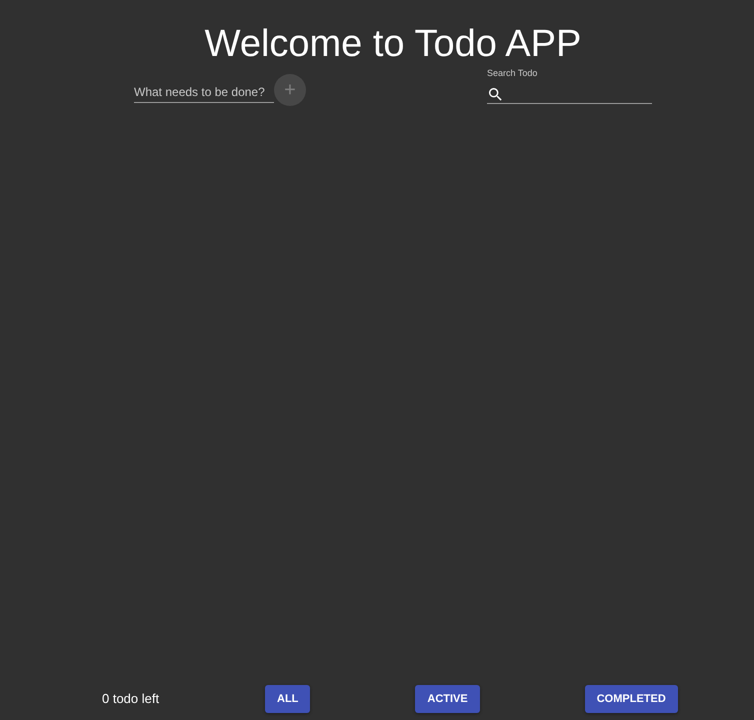 This screenshot has width=754, height=720. I want to click on search-label: Search Todo, so click(512, 73).